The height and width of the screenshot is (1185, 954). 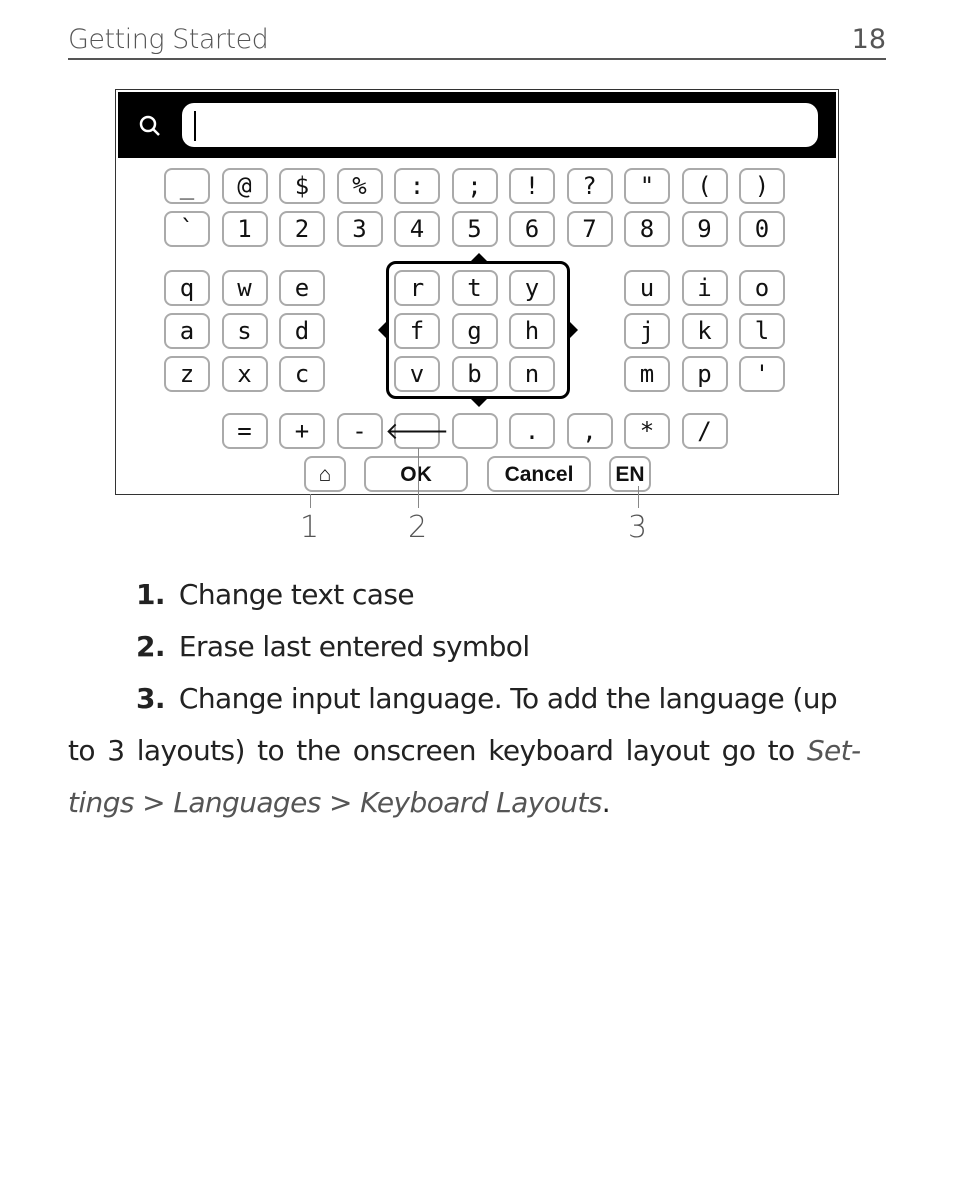 What do you see at coordinates (302, 288) in the screenshot?
I see `key-letter: e` at bounding box center [302, 288].